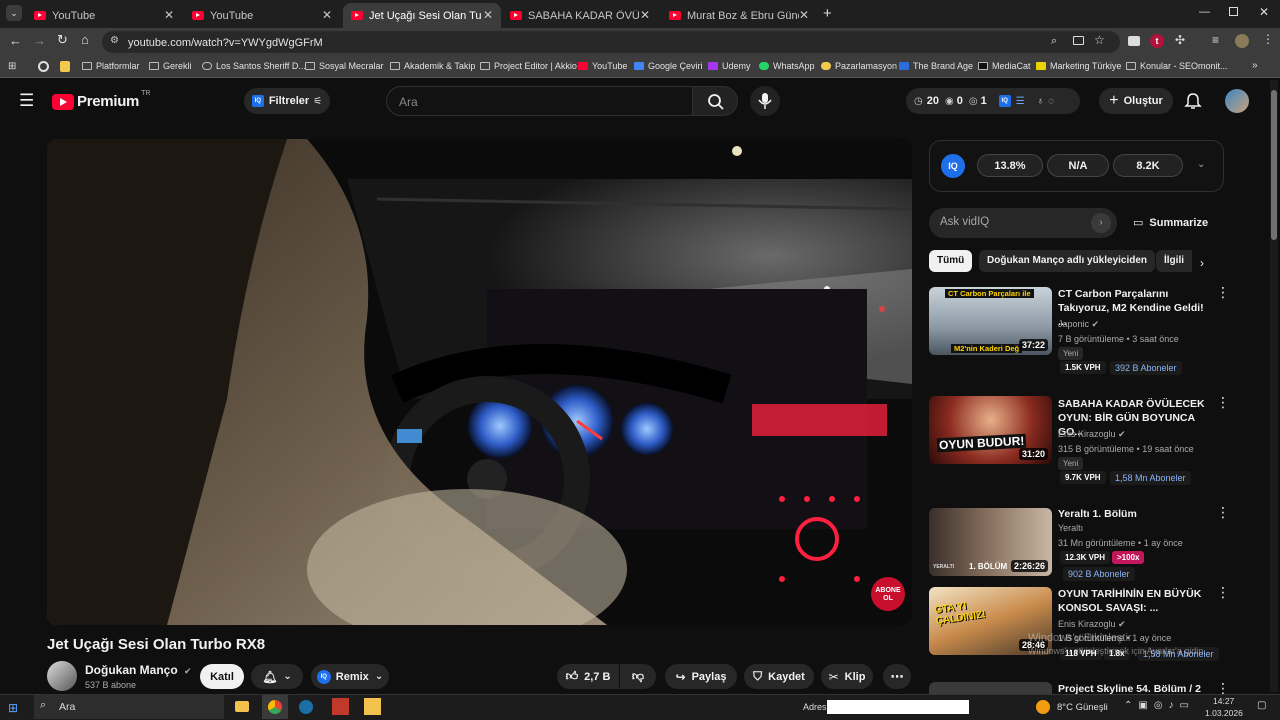 The image size is (1280, 720). I want to click on vidiq-stat-3: 8.2K, so click(1148, 165).